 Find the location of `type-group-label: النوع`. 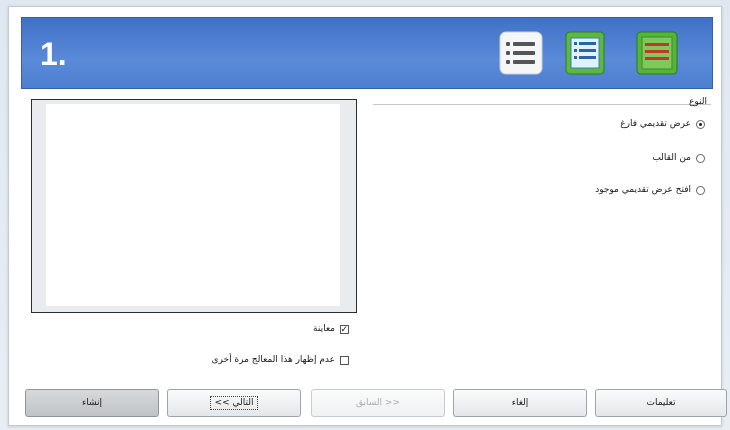

type-group-label: النوع is located at coordinates (698, 102).